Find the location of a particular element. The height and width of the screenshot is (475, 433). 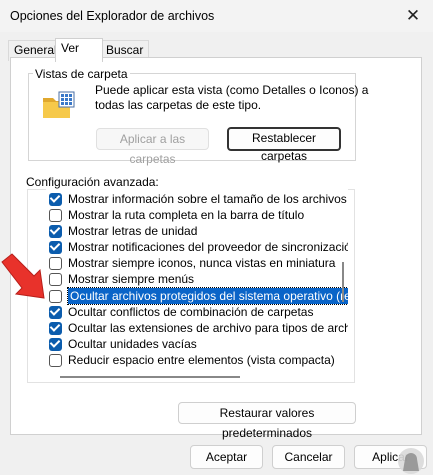

window-title: Opciones del Explorador de archivos is located at coordinates (112, 16).